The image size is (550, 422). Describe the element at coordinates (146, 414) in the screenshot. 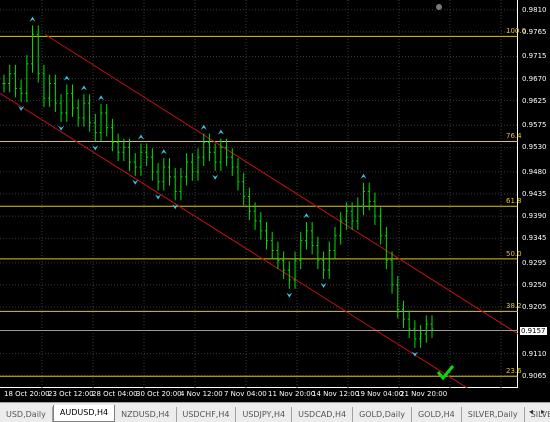

I see `chart-tab: NZDUSD,H4` at that location.